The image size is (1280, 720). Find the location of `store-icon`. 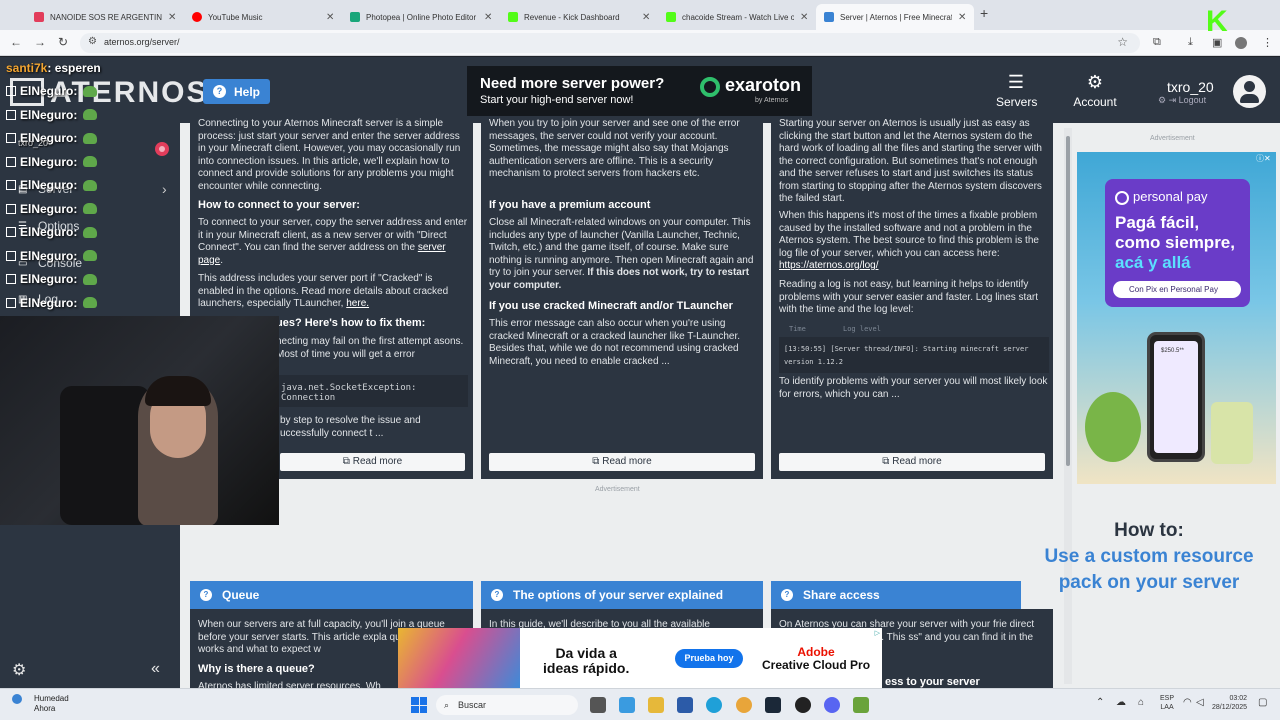

store-icon is located at coordinates (685, 705).